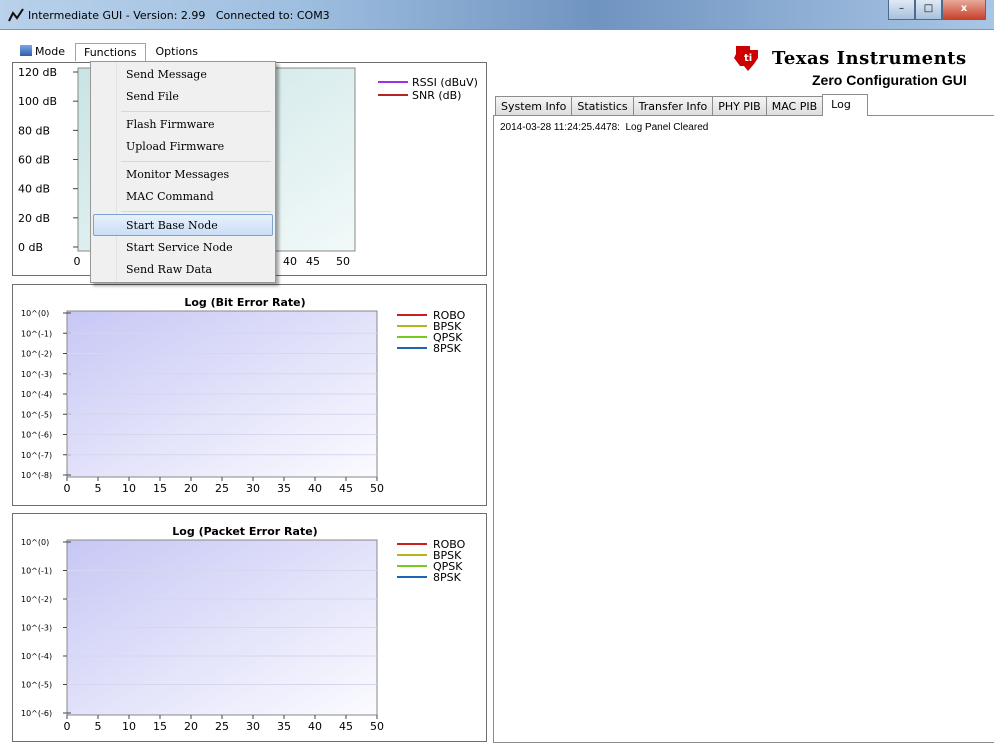  I want to click on brand-name: Texas Instruments, so click(869, 58).